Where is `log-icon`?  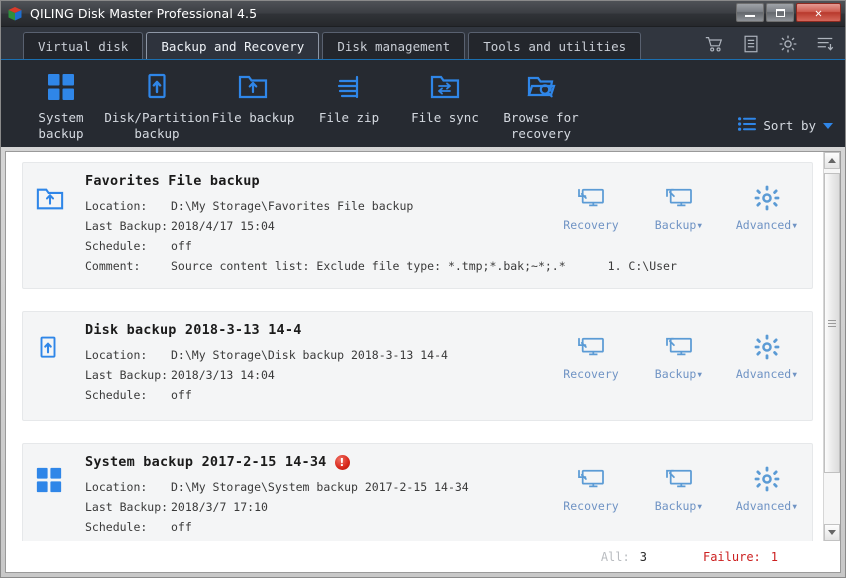 log-icon is located at coordinates (751, 44).